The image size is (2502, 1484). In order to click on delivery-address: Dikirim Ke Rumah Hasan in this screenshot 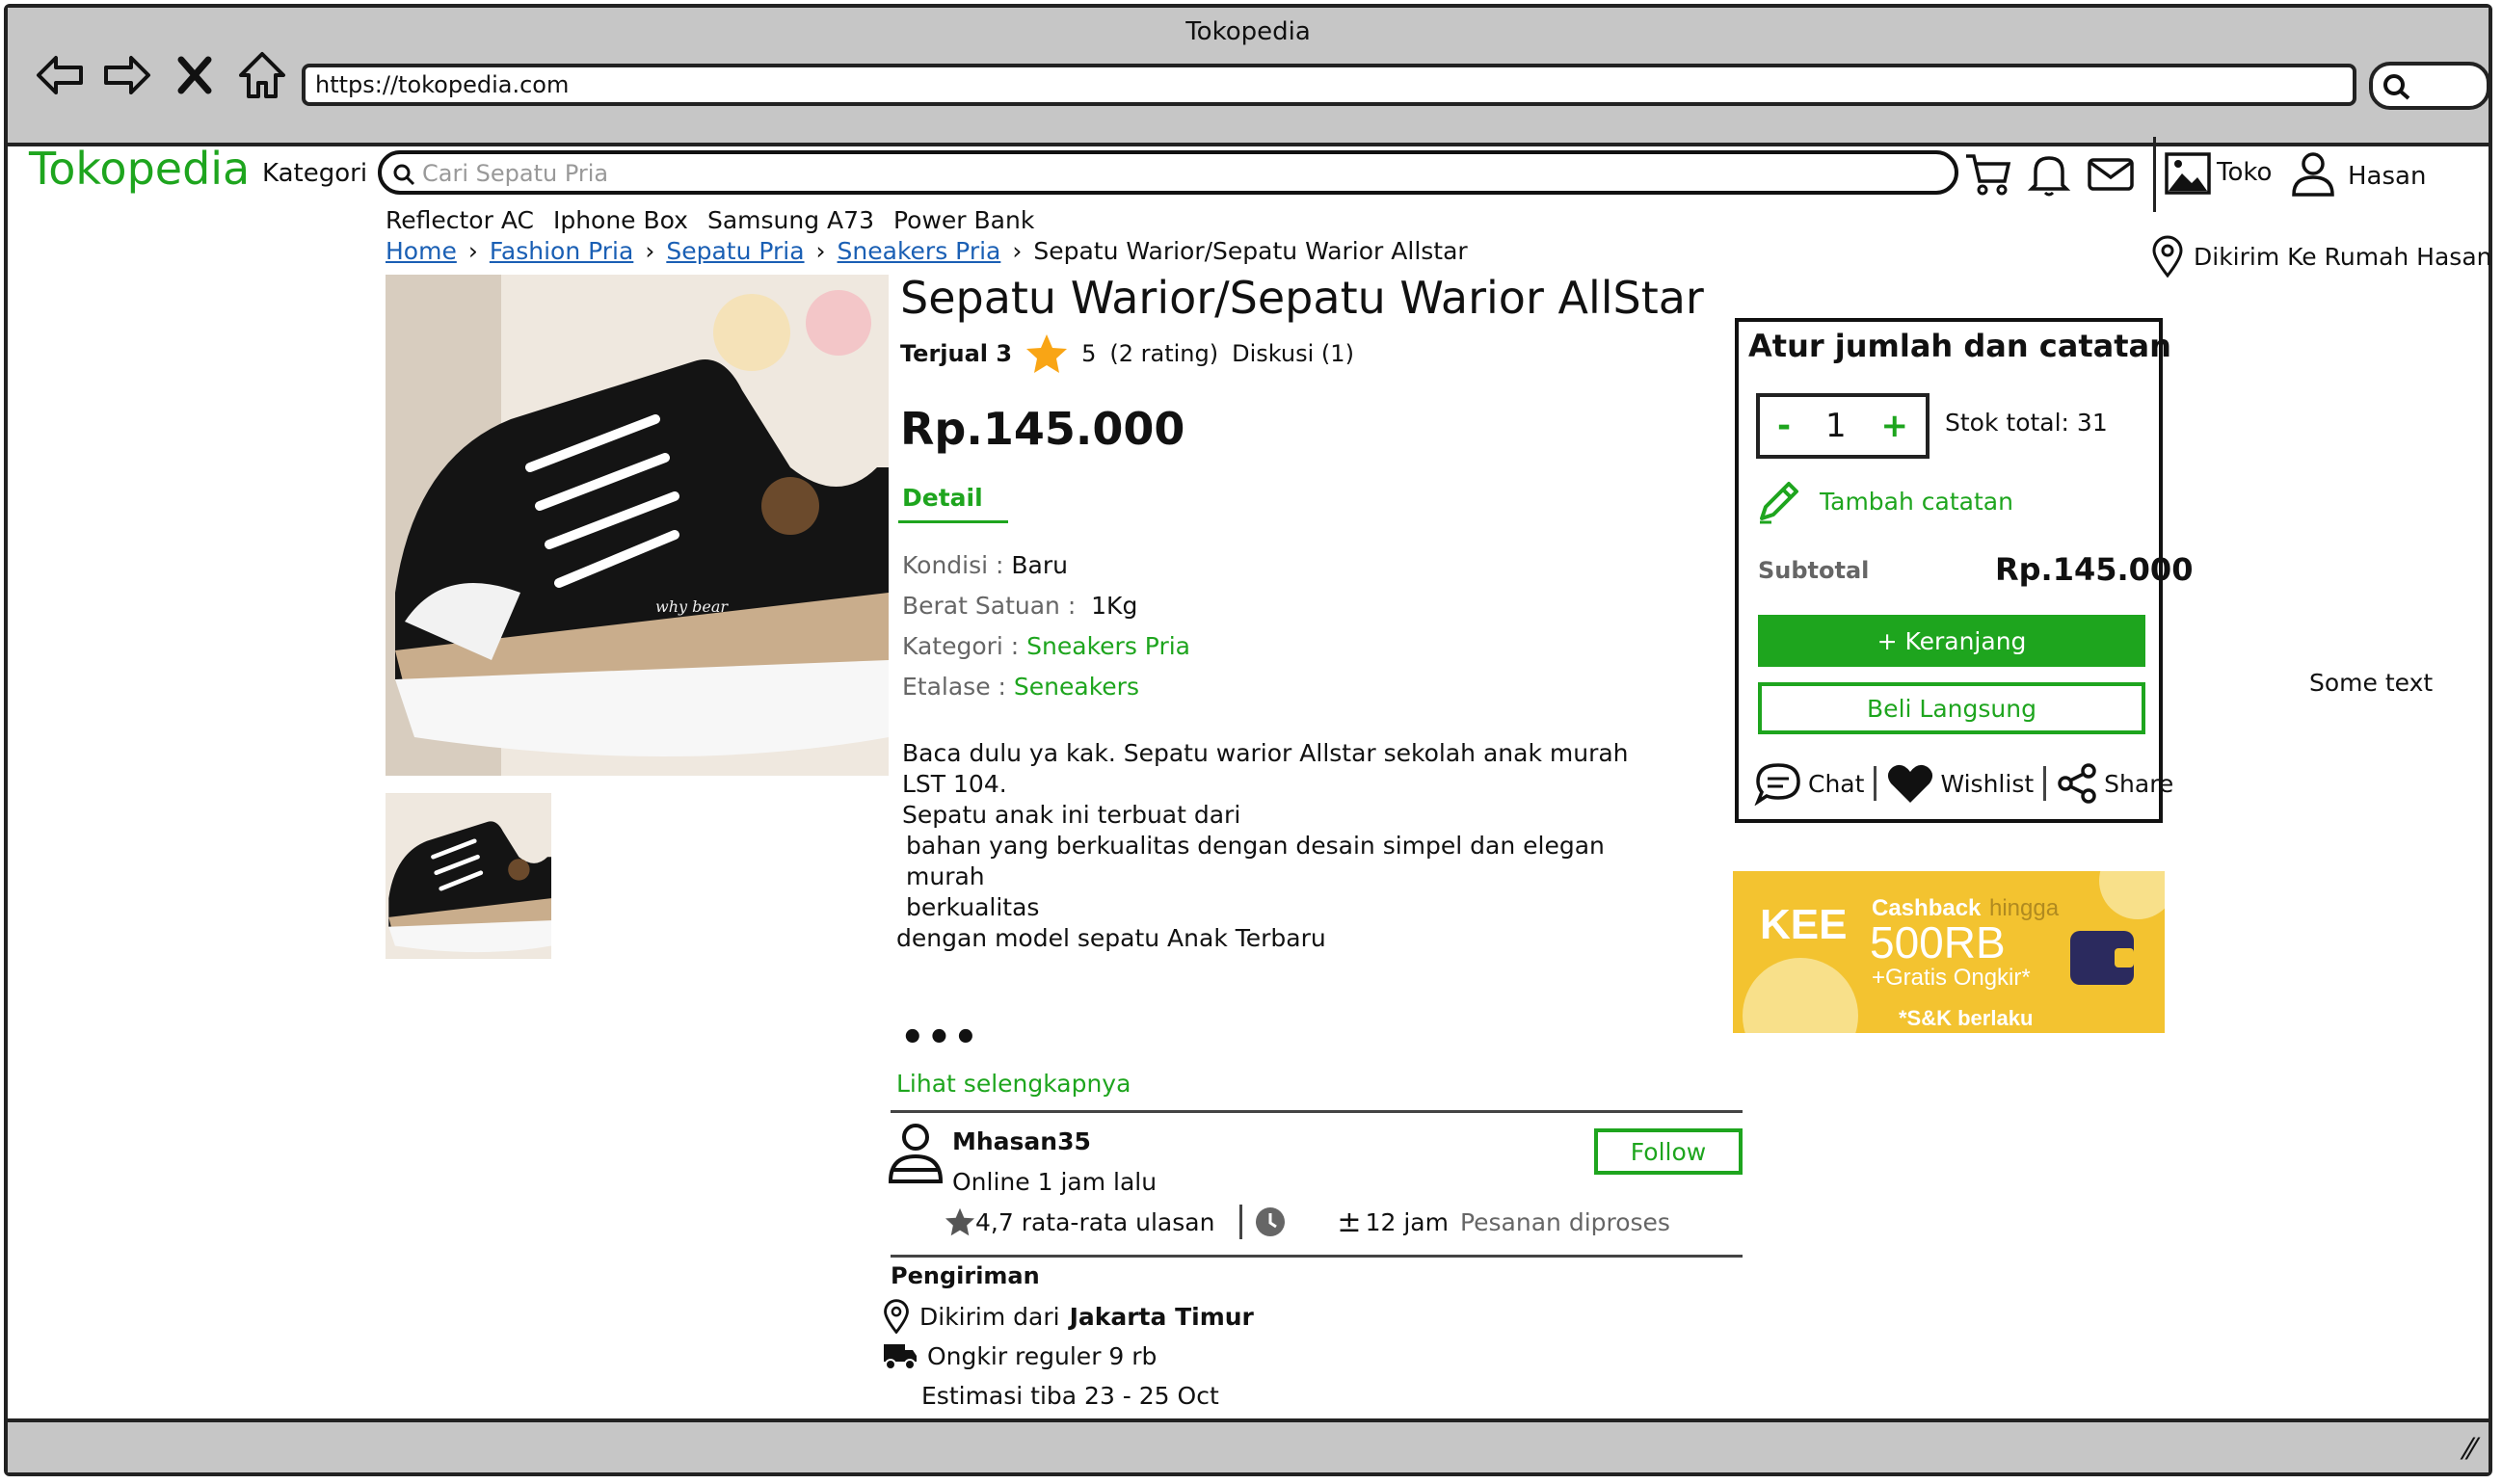, I will do `click(2321, 256)`.